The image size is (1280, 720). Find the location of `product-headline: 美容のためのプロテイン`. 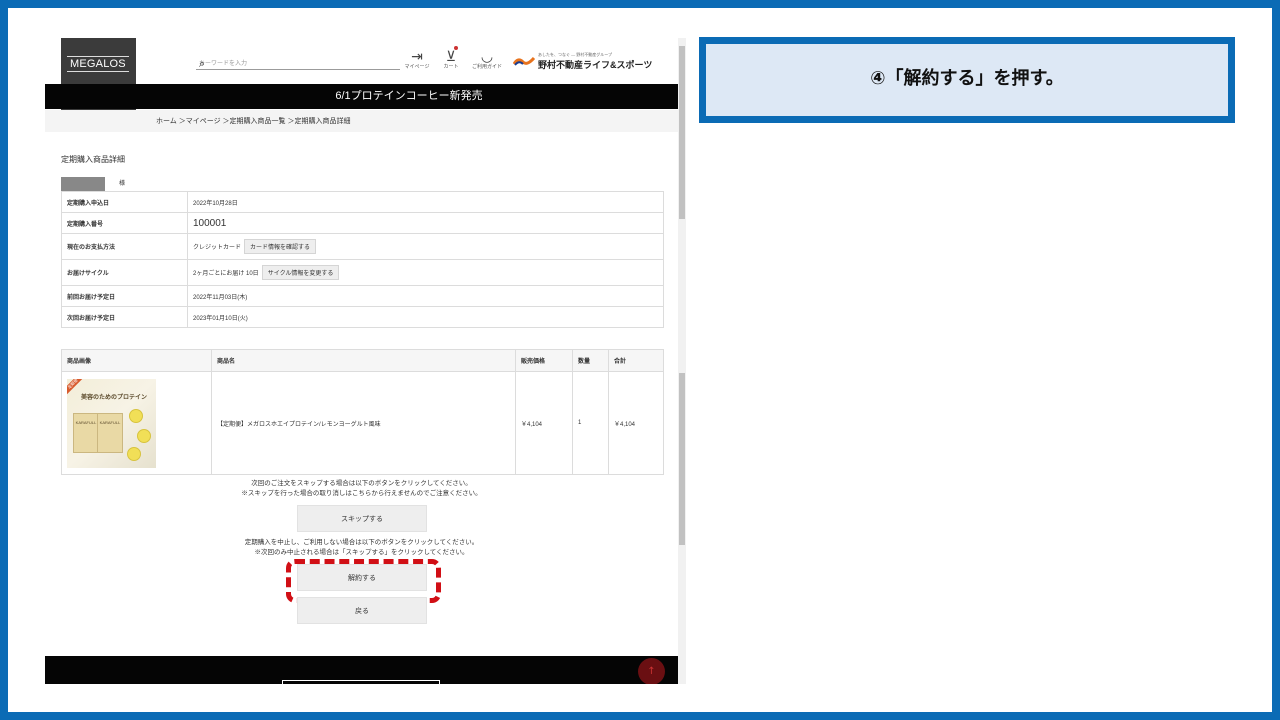

product-headline: 美容のためのプロテイン is located at coordinates (114, 397).